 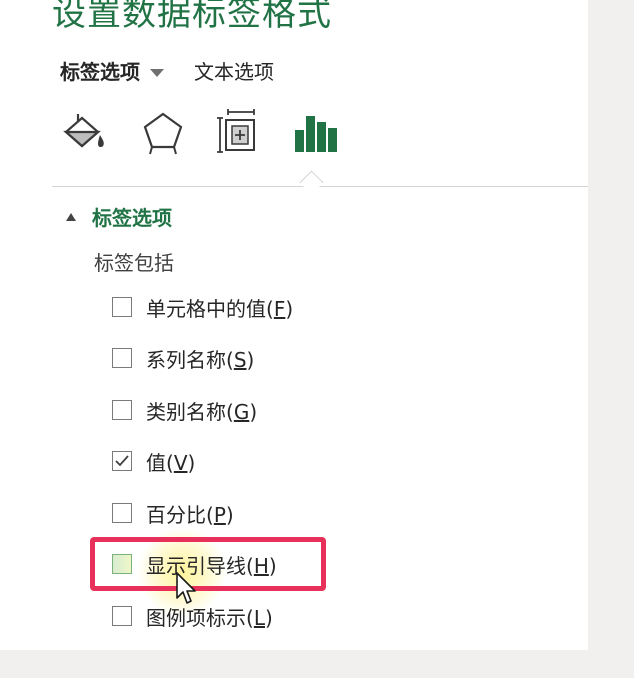 I want to click on checkbox-series-name, so click(x=122, y=358).